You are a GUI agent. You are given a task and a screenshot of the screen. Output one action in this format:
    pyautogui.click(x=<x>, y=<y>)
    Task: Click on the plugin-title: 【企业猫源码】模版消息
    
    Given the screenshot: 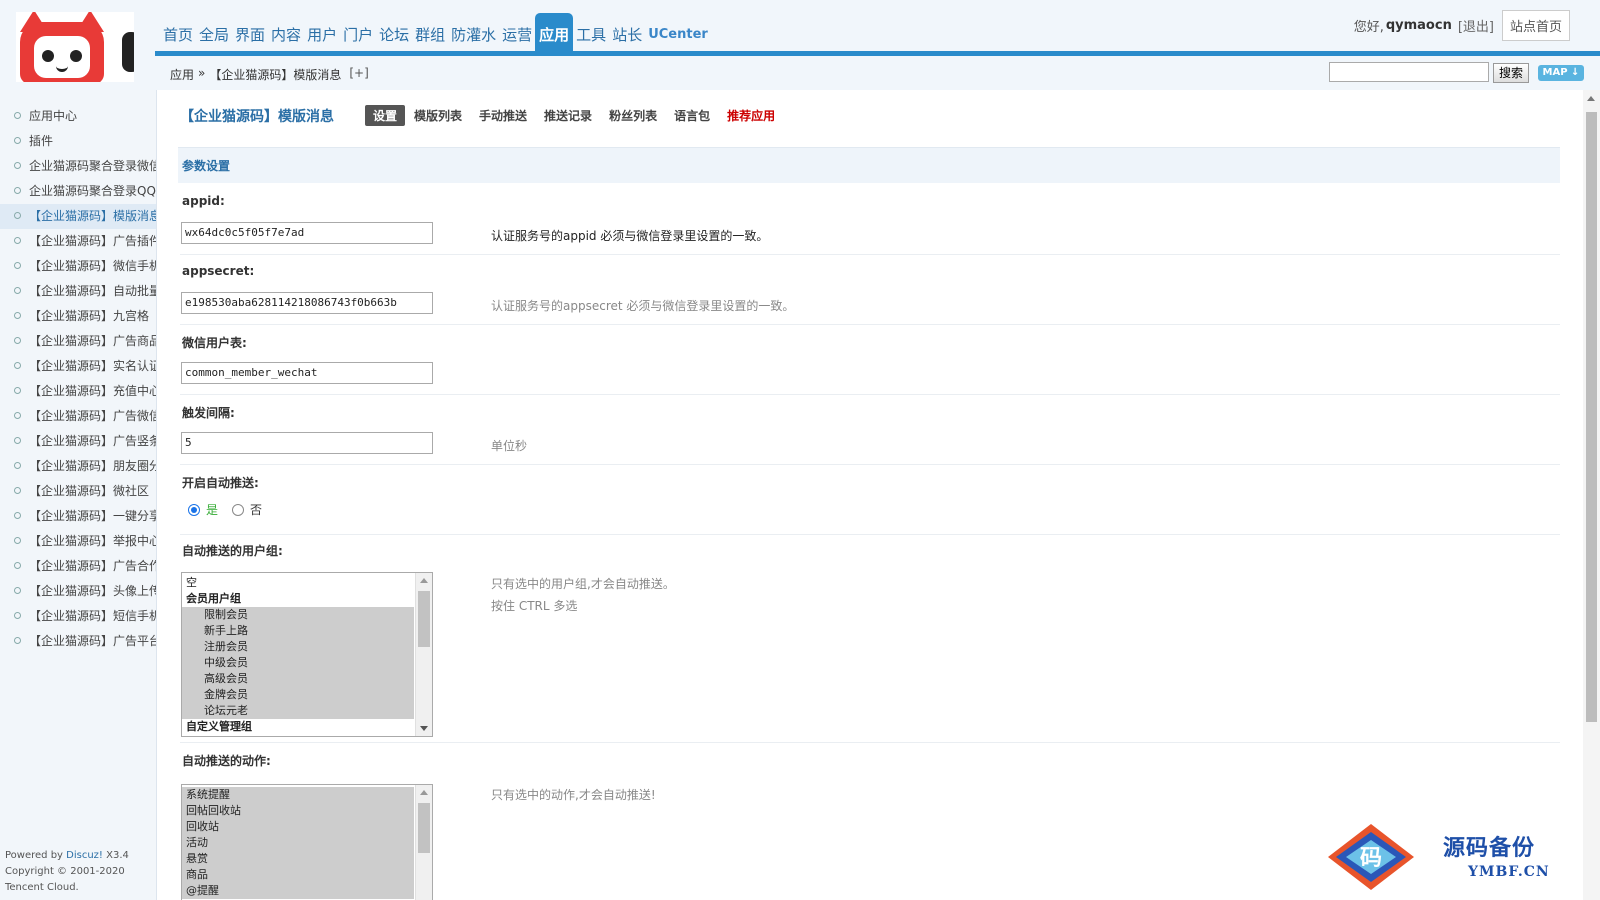 What is the action you would take?
    pyautogui.click(x=257, y=117)
    